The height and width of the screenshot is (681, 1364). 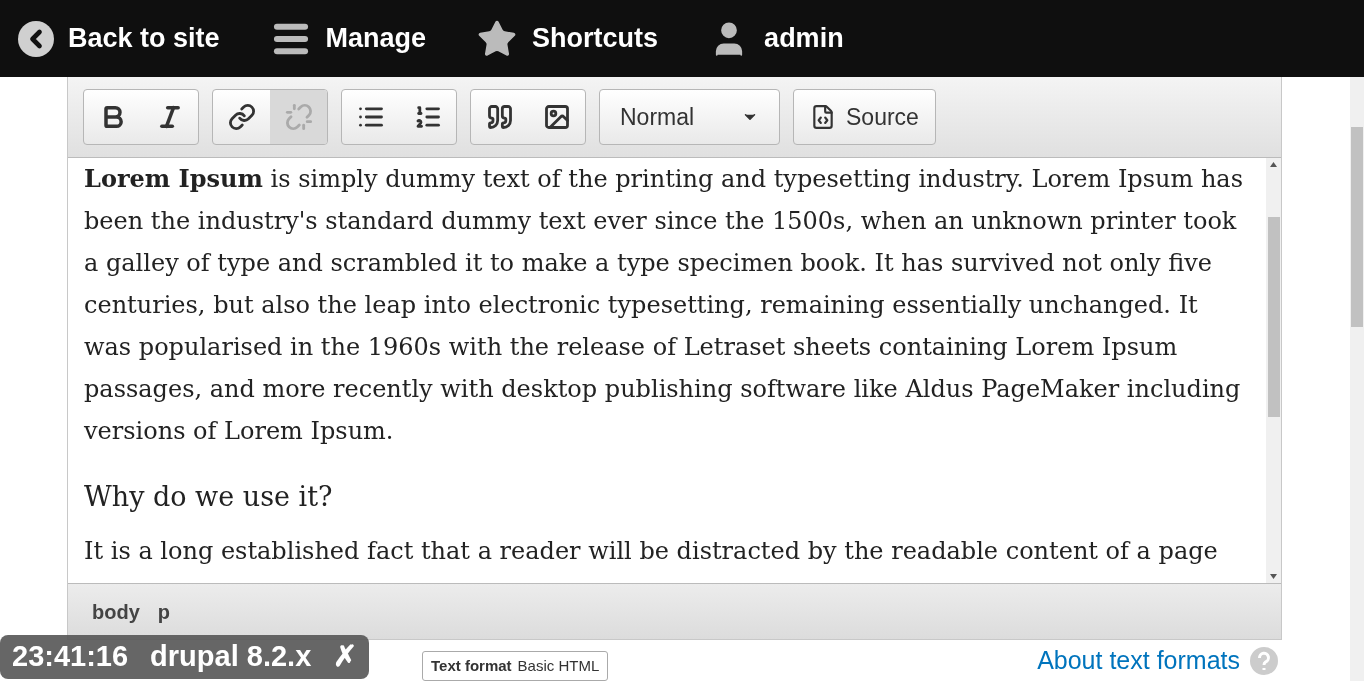 What do you see at coordinates (1138, 660) in the screenshot?
I see `help-link: About text formats` at bounding box center [1138, 660].